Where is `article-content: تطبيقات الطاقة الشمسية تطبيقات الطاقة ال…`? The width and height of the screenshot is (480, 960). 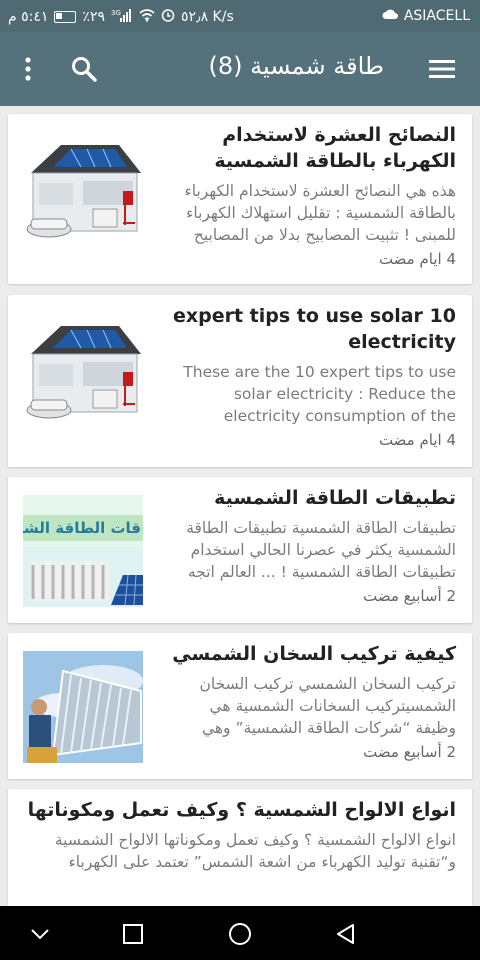
article-content: تطبيقات الطاقة الشمسية تطبيقات الطاقة ال… is located at coordinates (313, 545).